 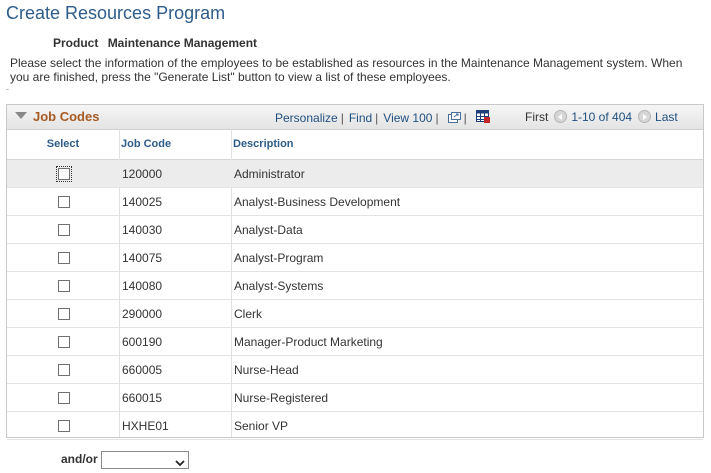 What do you see at coordinates (76, 43) in the screenshot?
I see `product-label: Product` at bounding box center [76, 43].